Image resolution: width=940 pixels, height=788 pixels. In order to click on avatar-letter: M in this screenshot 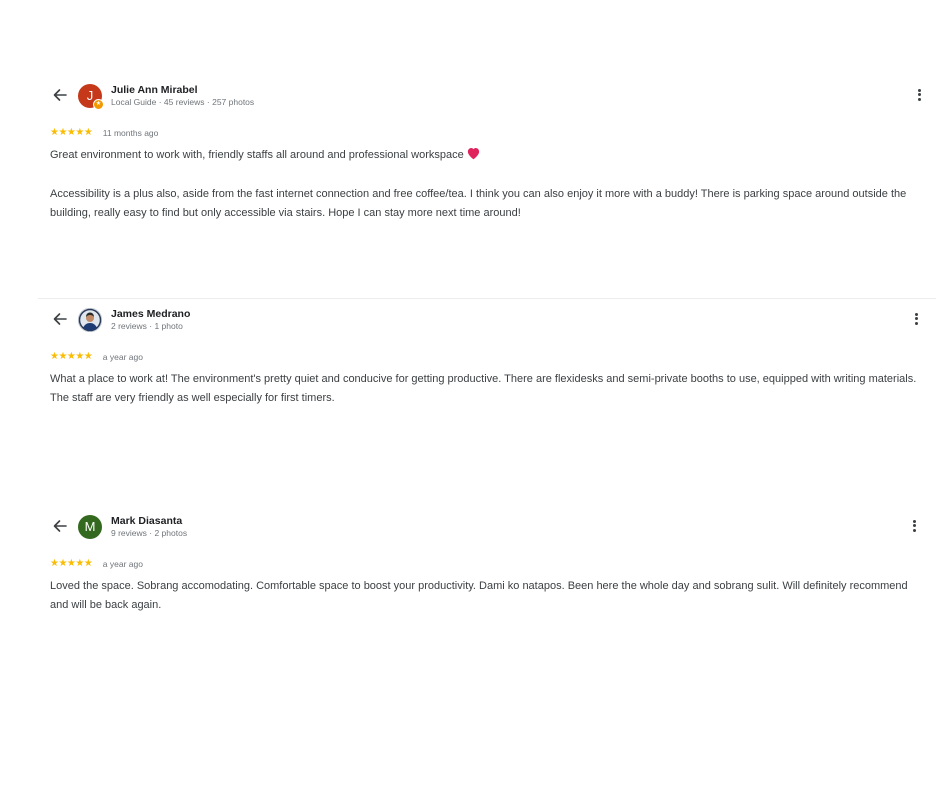, I will do `click(90, 526)`.